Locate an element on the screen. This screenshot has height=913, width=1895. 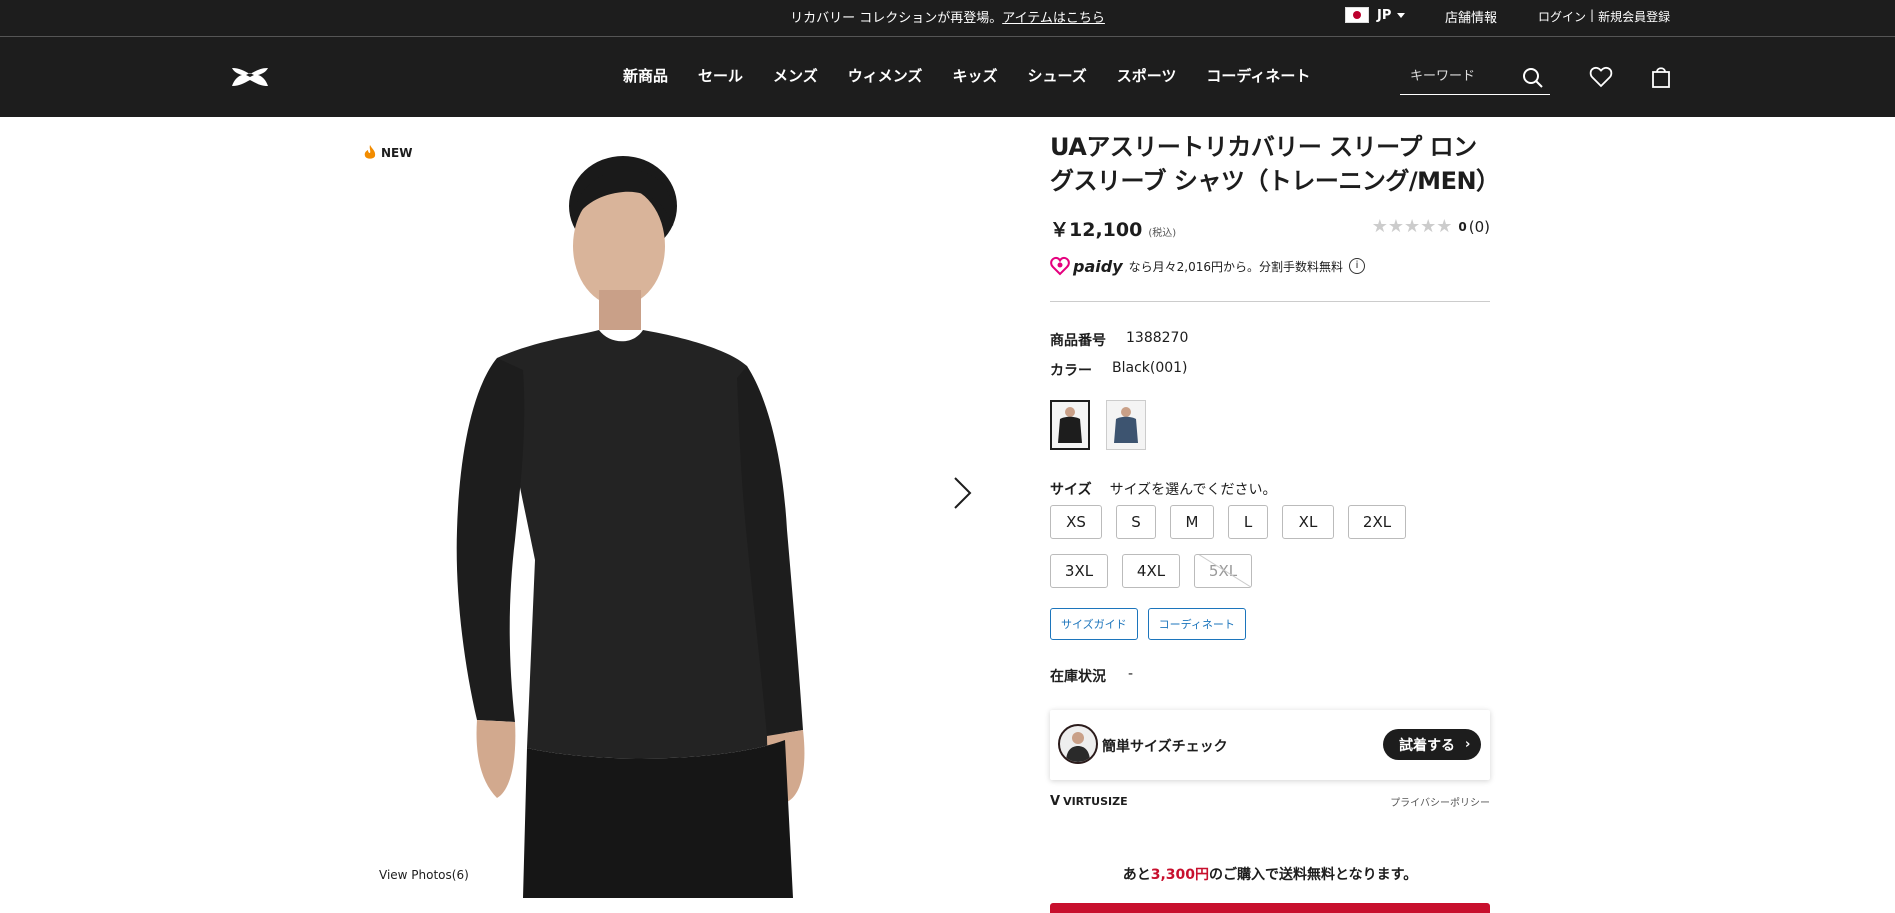
nav-item-new: 新商品 is located at coordinates (645, 75).